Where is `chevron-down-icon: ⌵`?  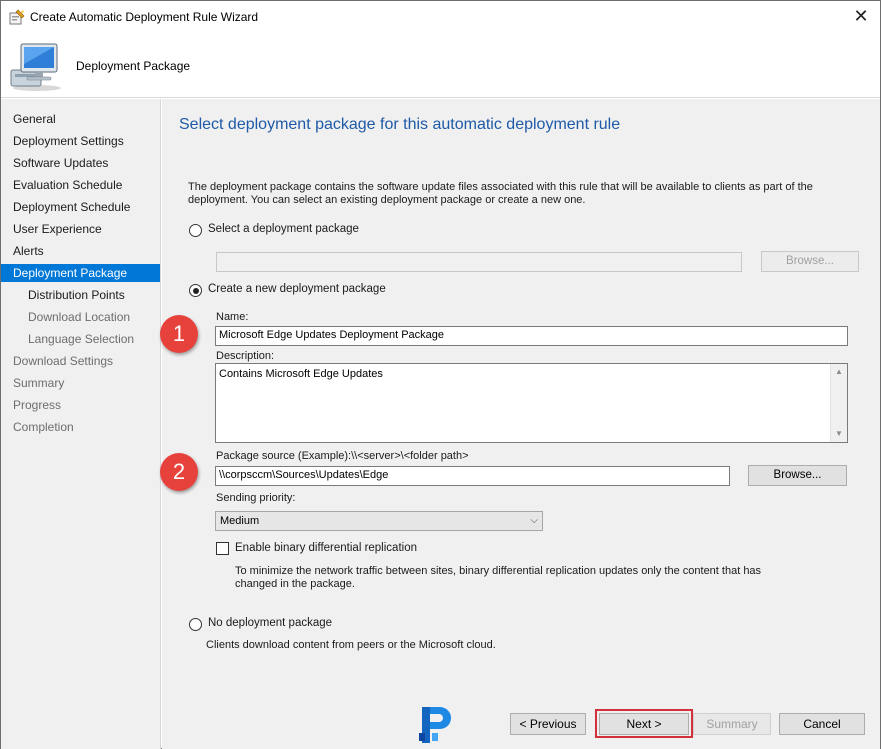
chevron-down-icon: ⌵ is located at coordinates (534, 520).